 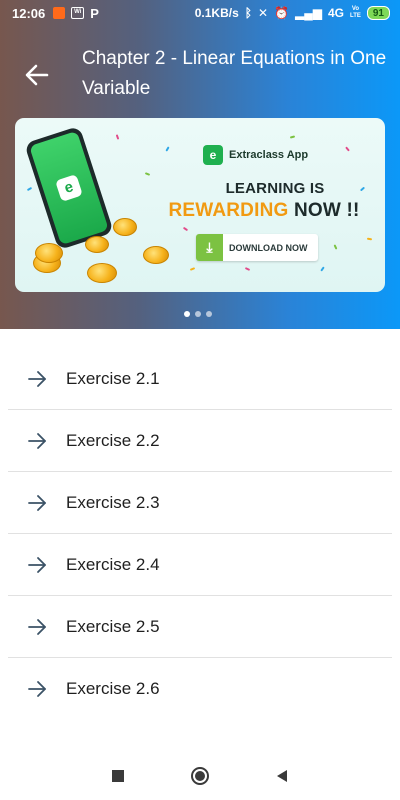 What do you see at coordinates (200, 379) in the screenshot?
I see `list-item-exercise-2-1: Exercise 2.1` at bounding box center [200, 379].